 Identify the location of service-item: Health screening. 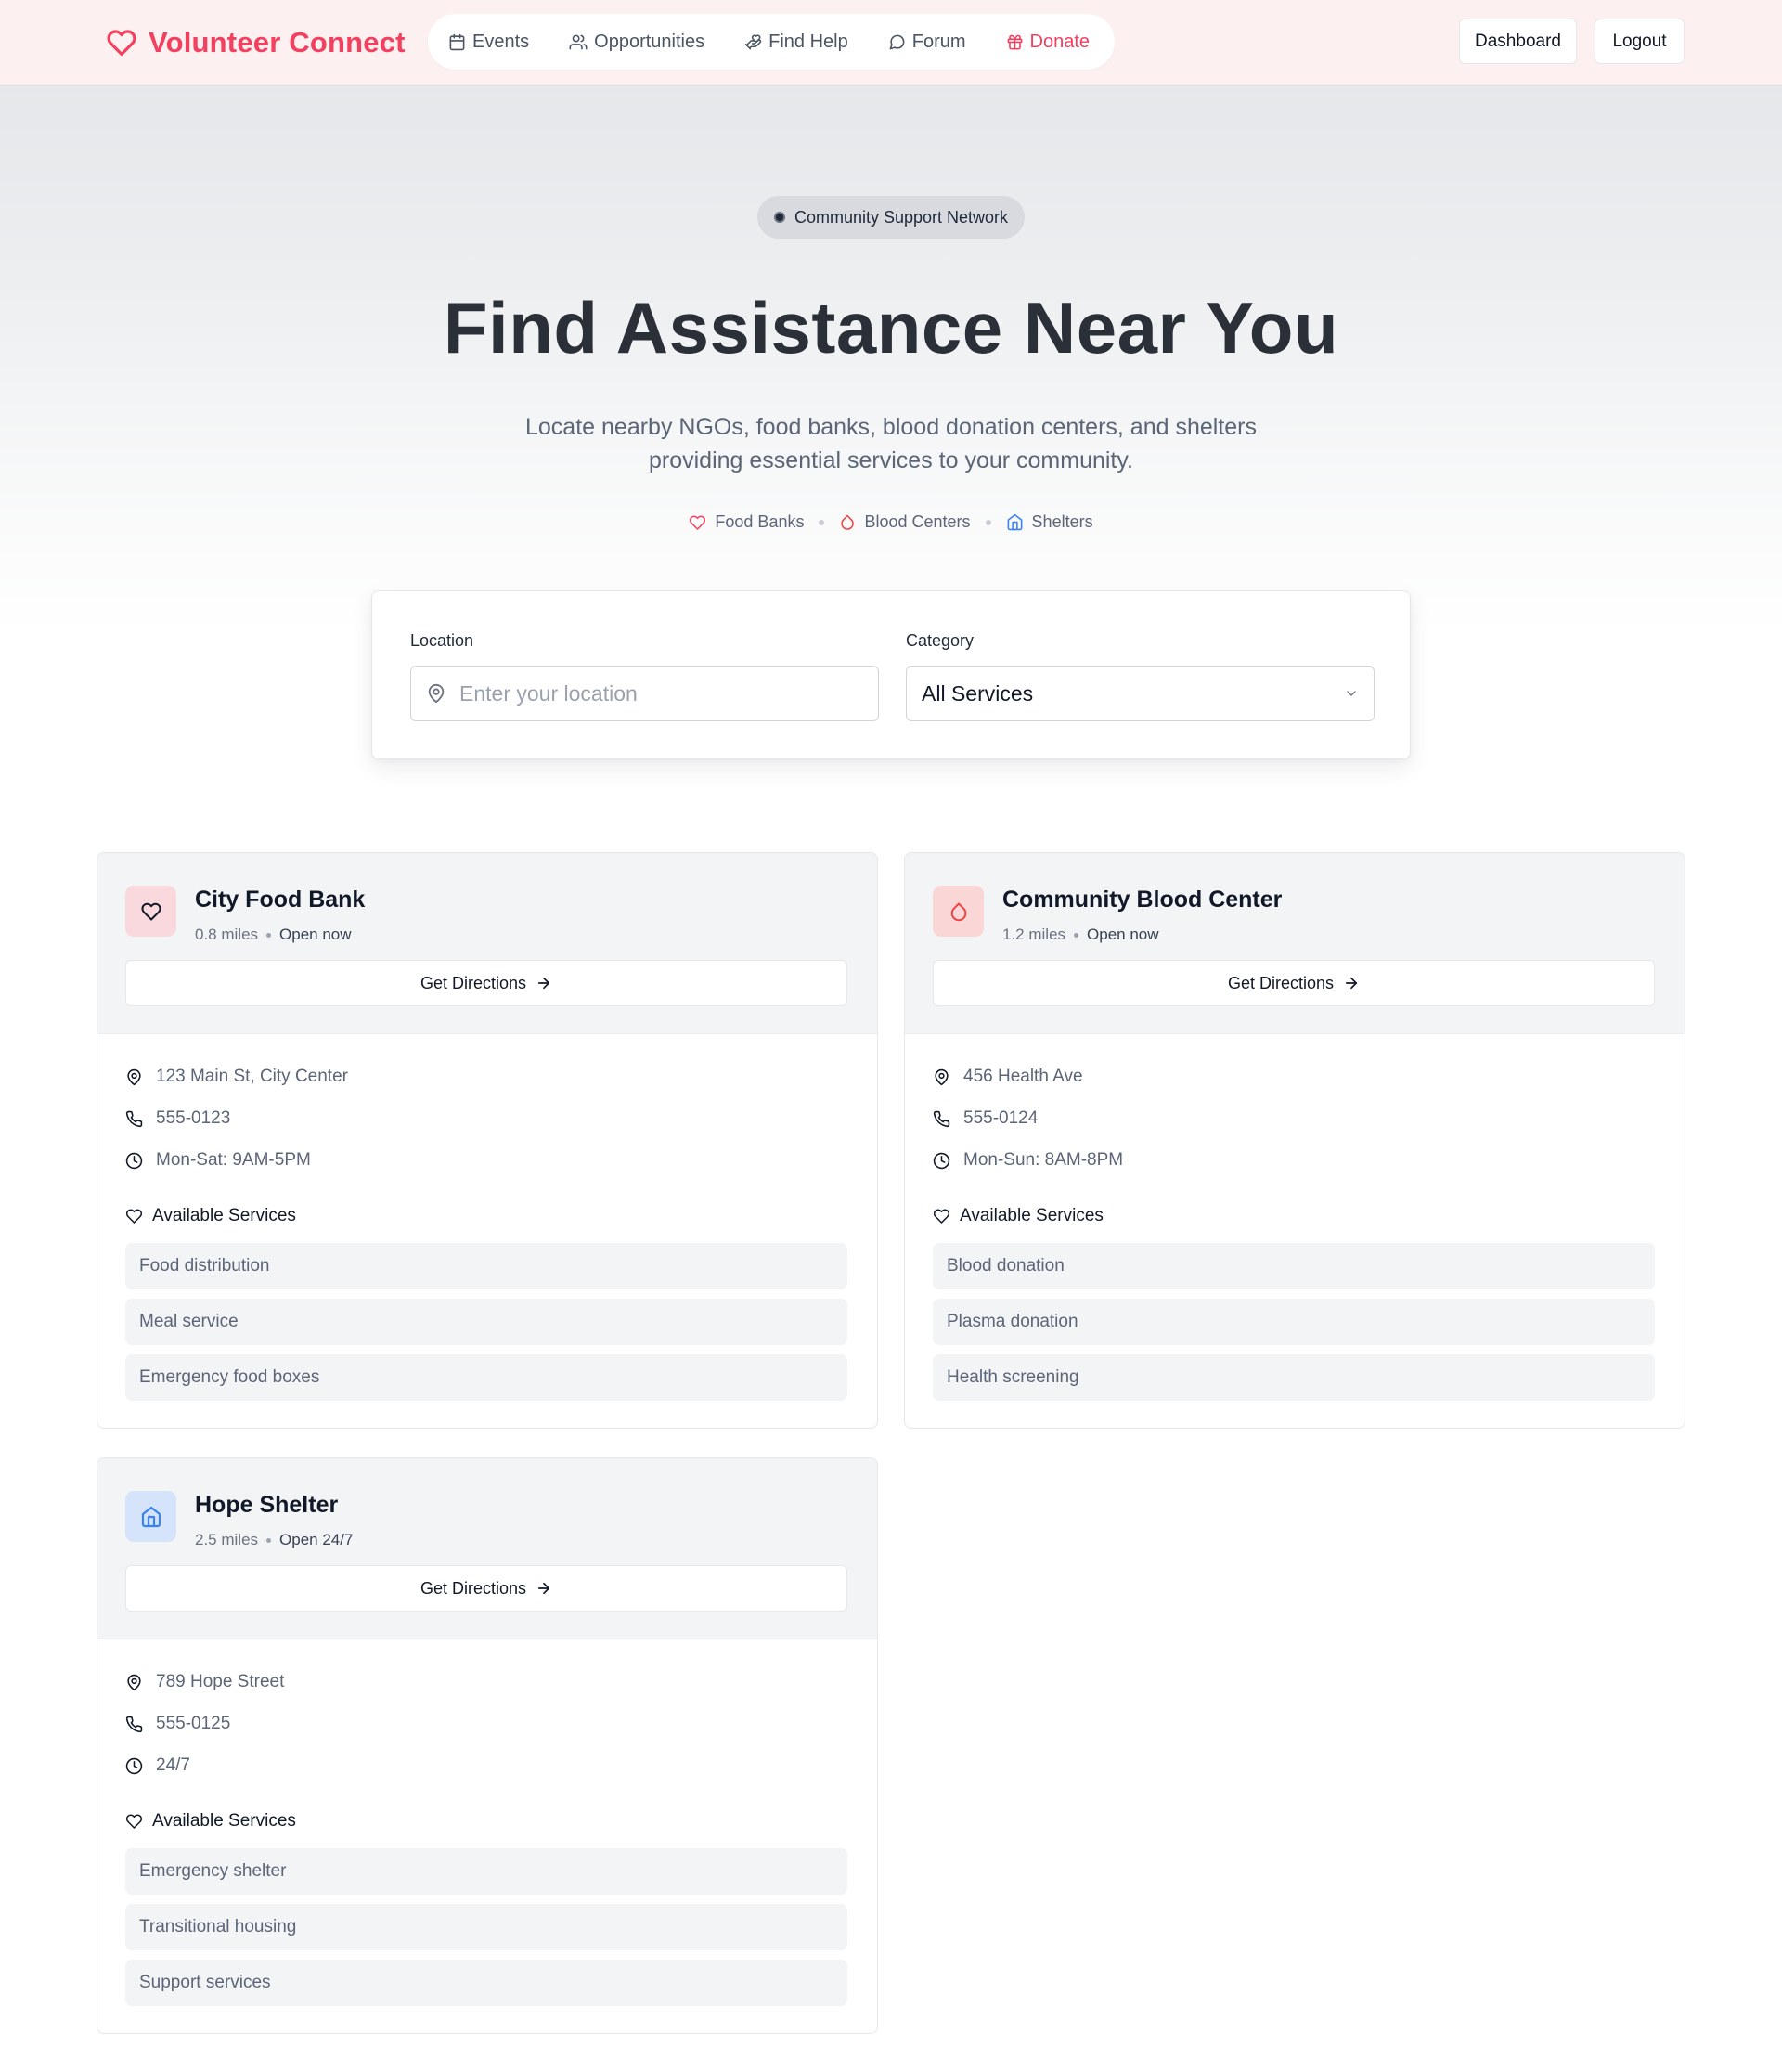
(1294, 1377).